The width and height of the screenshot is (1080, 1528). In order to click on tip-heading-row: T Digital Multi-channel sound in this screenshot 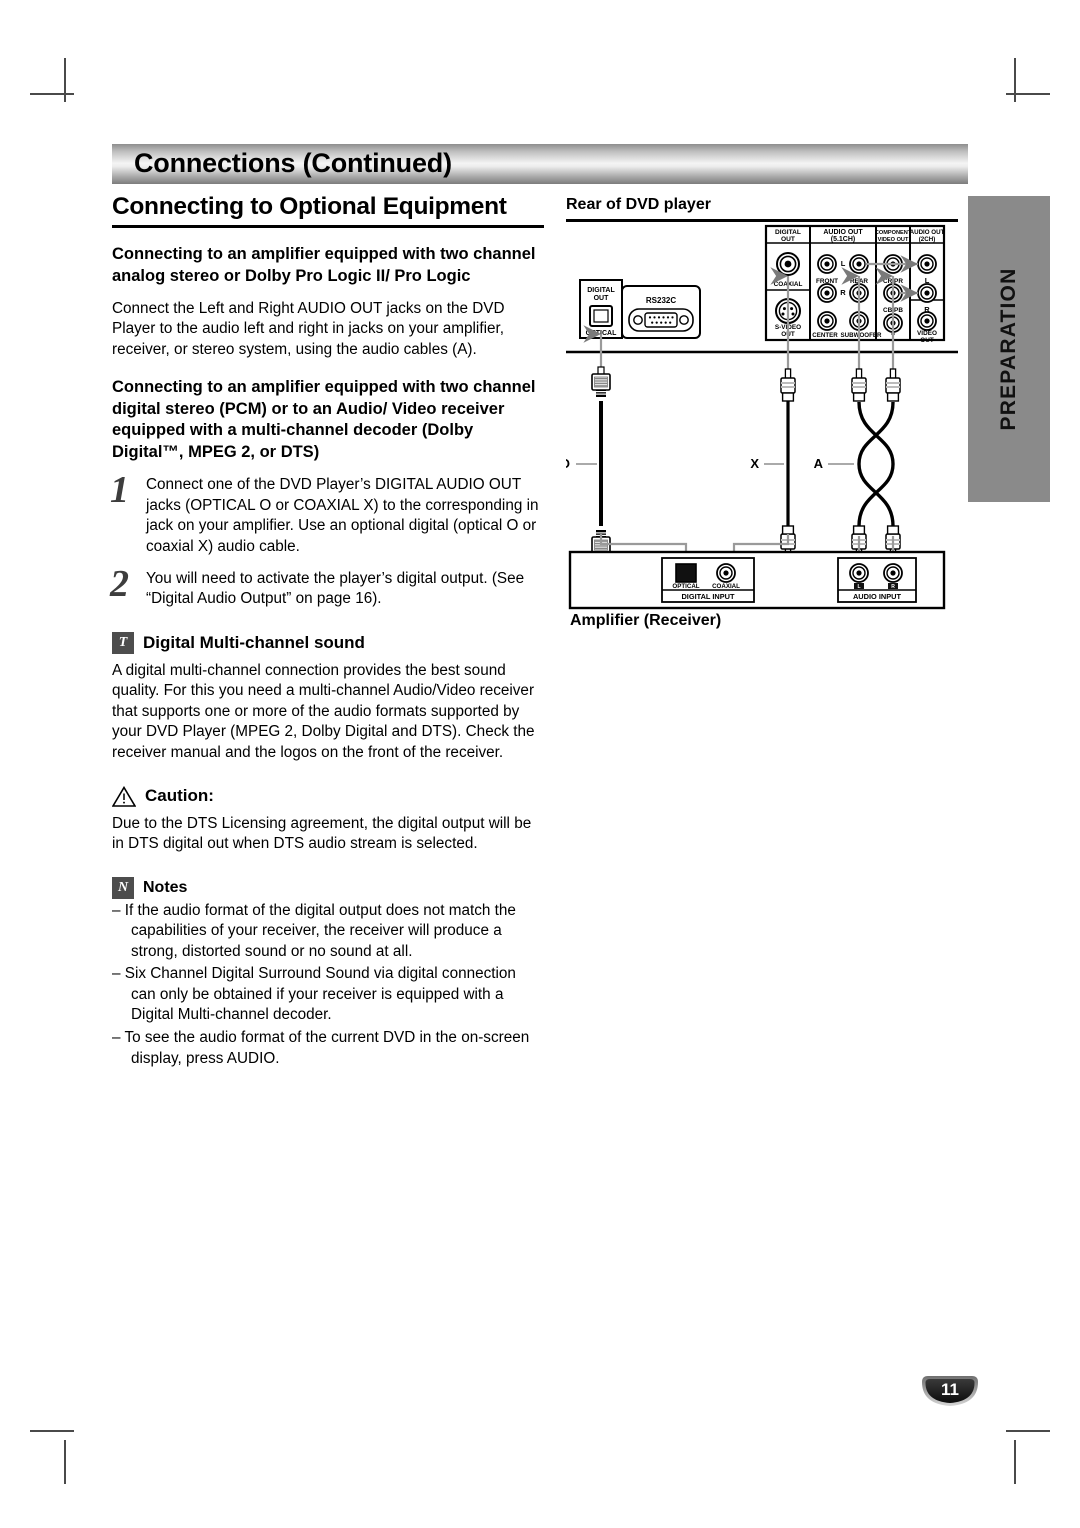, I will do `click(328, 642)`.